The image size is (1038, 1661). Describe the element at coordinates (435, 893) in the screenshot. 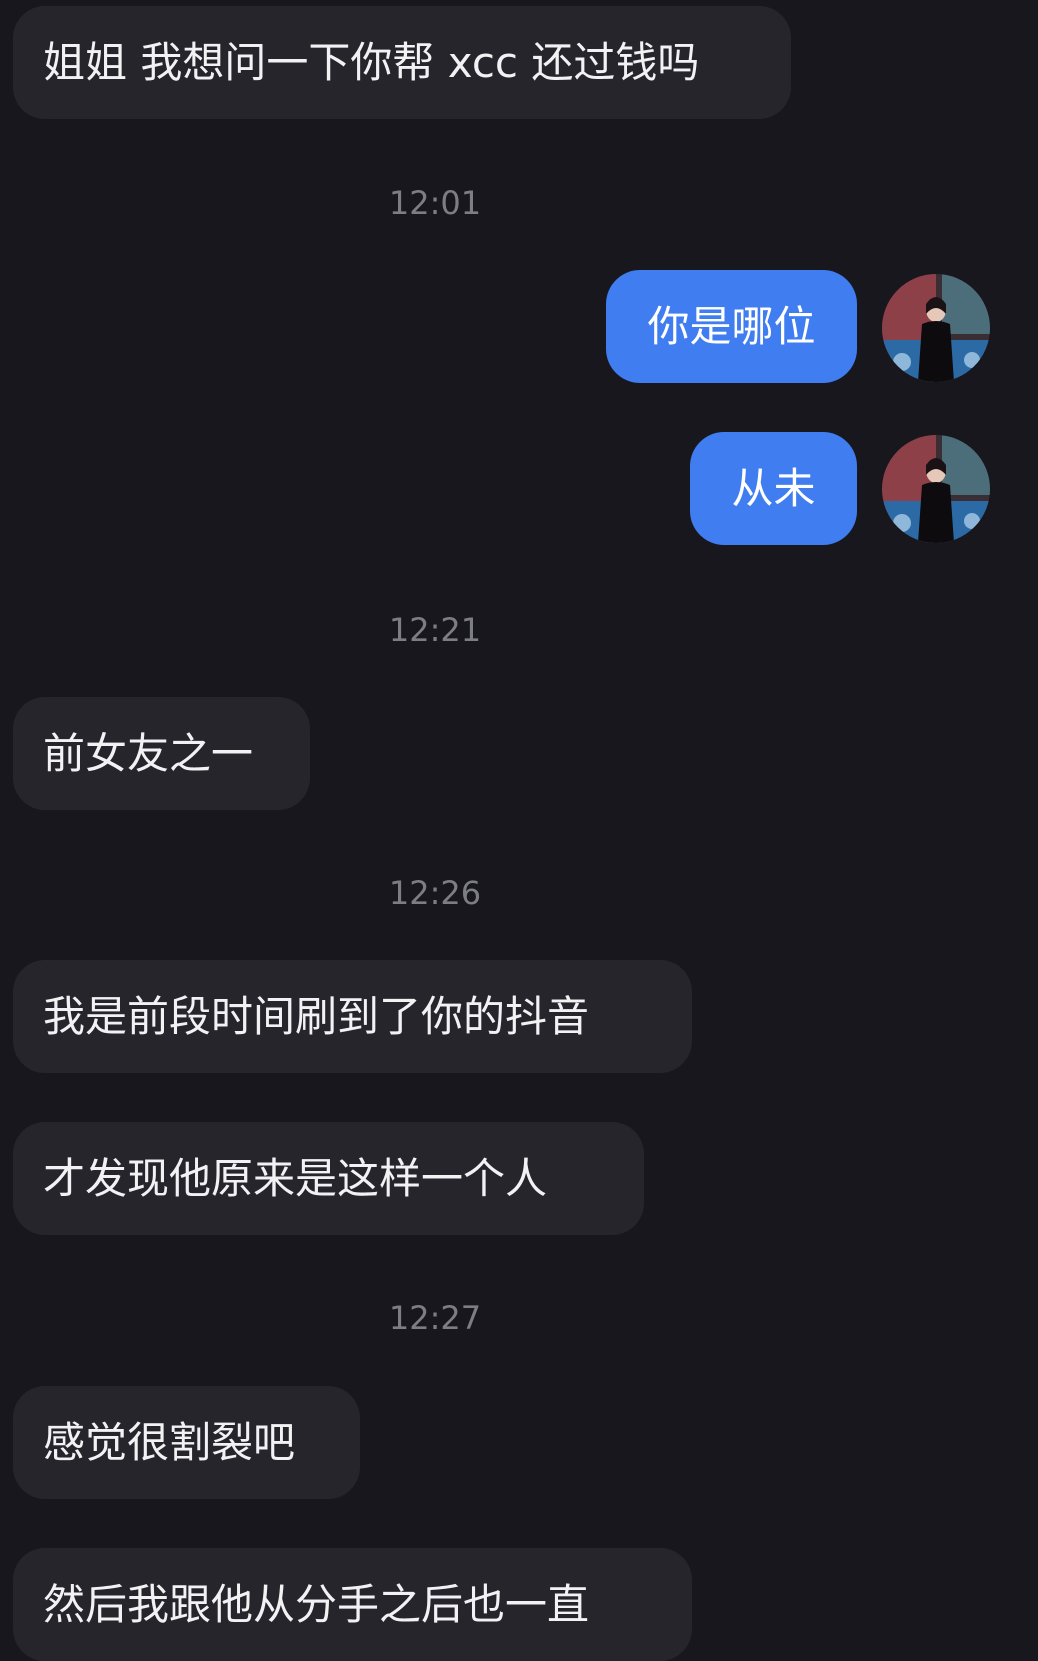

I see `timestamp: 12:26` at that location.